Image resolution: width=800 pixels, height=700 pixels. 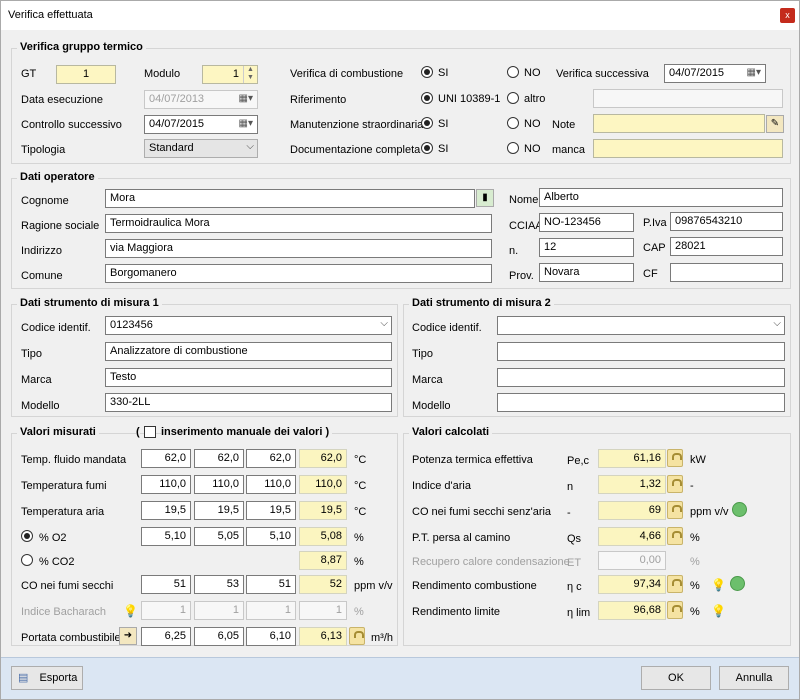 I want to click on calcolato-label: P.T. persa al camino, so click(x=461, y=538).